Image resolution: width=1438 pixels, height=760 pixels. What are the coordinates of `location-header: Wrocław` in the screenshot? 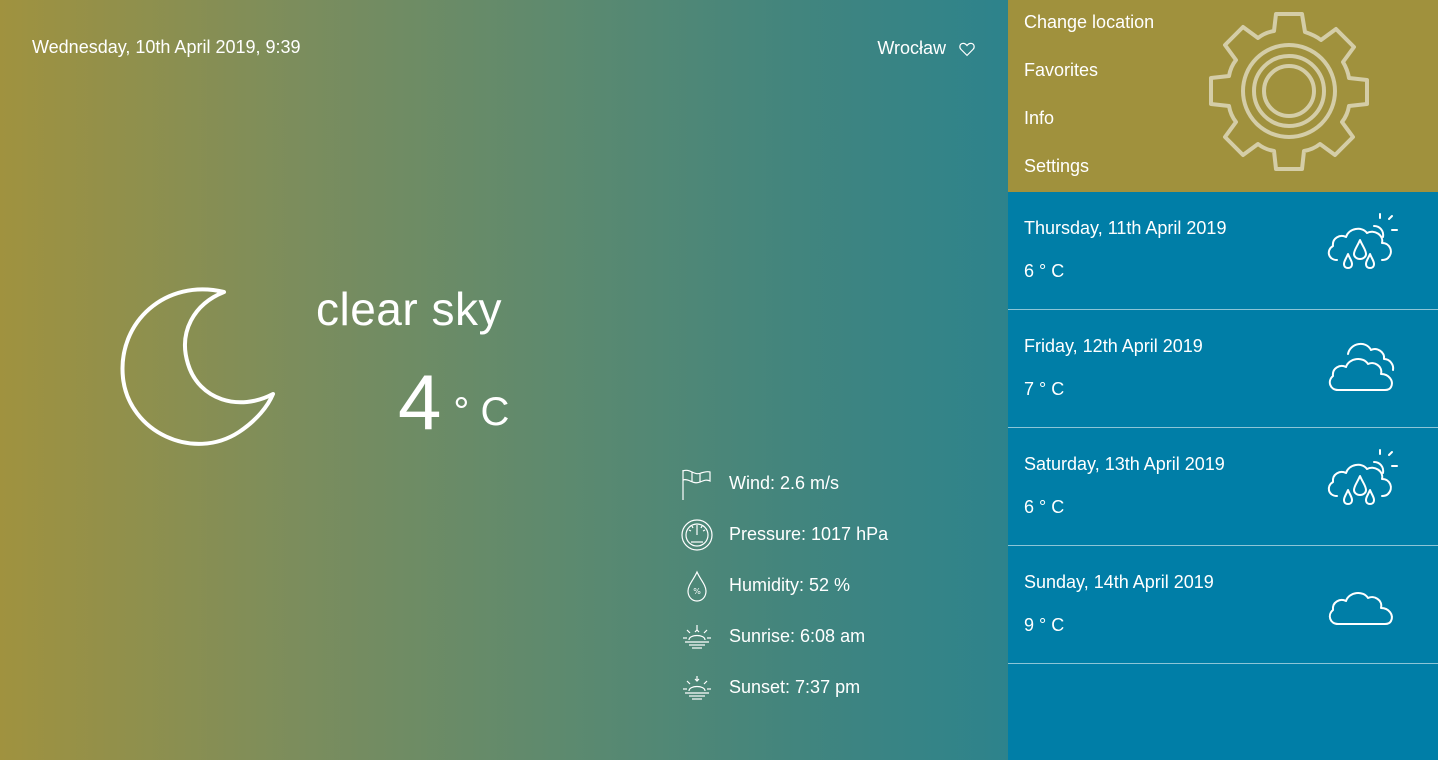 It's located at (926, 48).